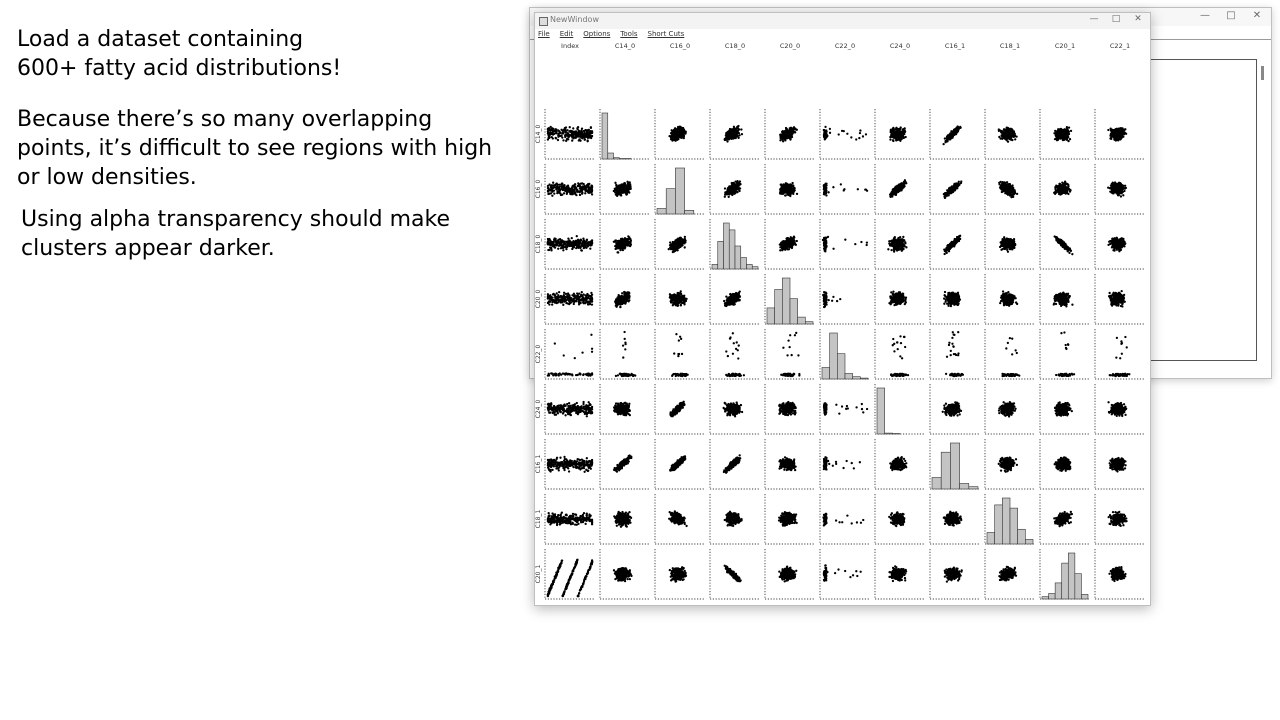 Image resolution: width=1280 pixels, height=720 pixels. I want to click on row-label-c20-1: C20_1, so click(538, 574).